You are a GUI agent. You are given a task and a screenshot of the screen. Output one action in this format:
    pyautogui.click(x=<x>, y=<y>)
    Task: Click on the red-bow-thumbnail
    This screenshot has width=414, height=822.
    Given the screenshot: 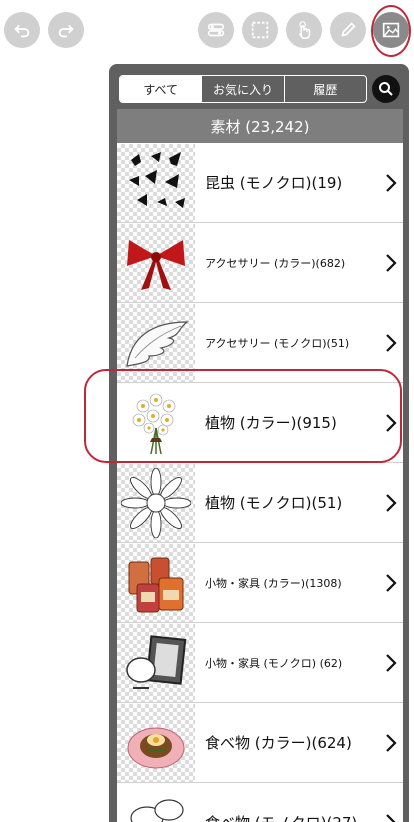 What is the action you would take?
    pyautogui.click(x=156, y=262)
    